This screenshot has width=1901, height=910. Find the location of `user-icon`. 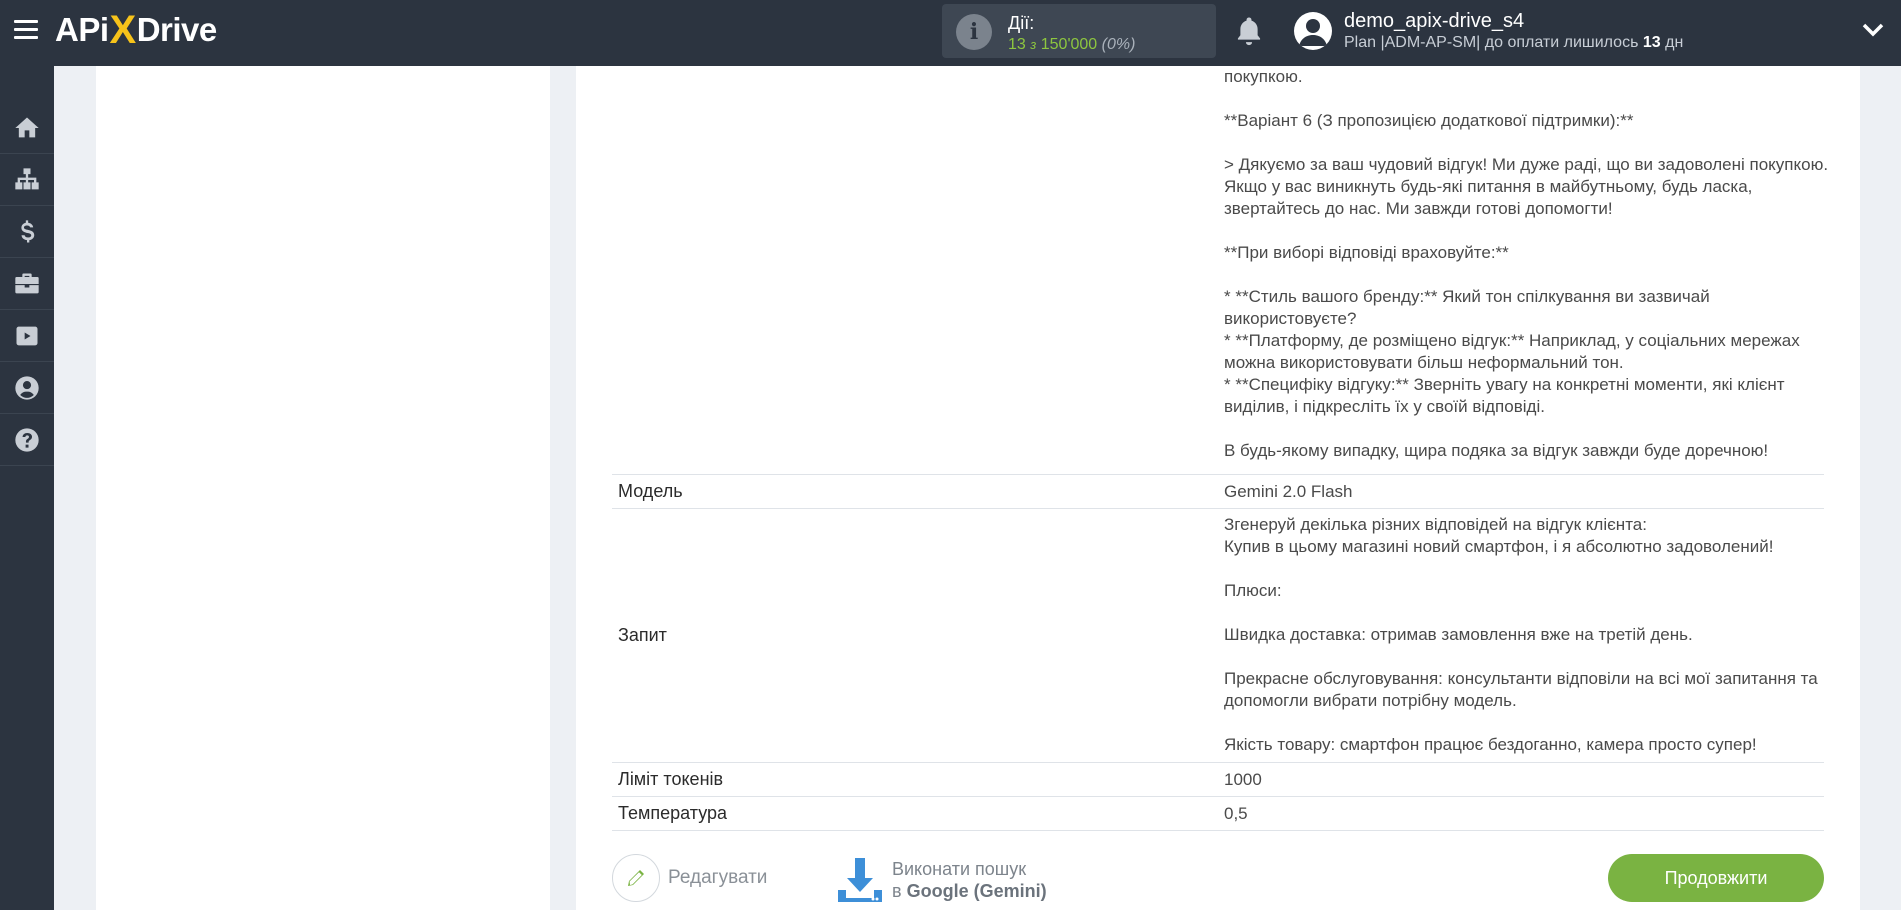

user-icon is located at coordinates (27, 387).